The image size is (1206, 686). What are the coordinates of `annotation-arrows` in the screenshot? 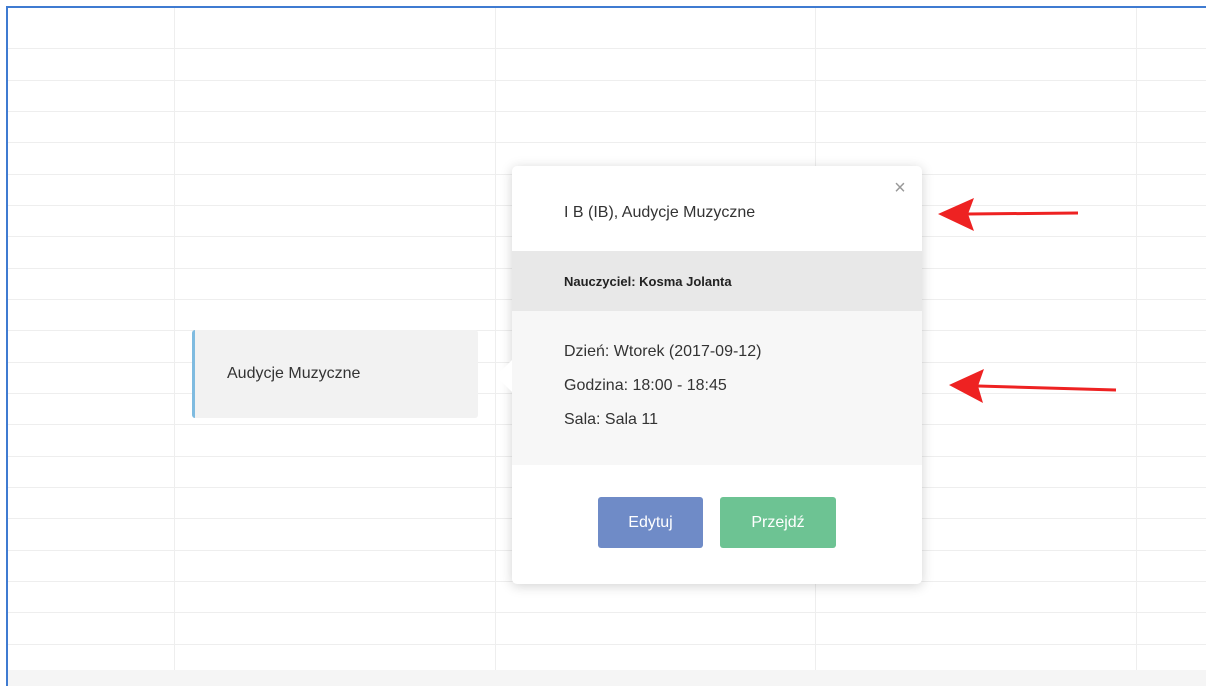 It's located at (1027, 300).